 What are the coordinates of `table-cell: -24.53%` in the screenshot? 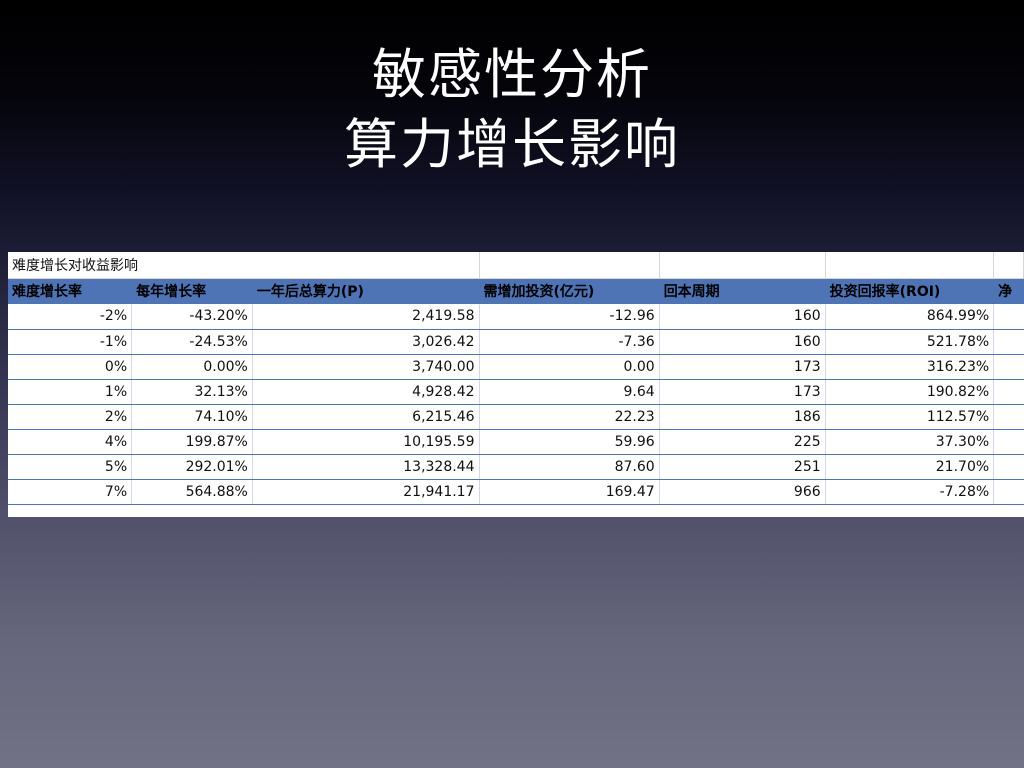 It's located at (192, 342).